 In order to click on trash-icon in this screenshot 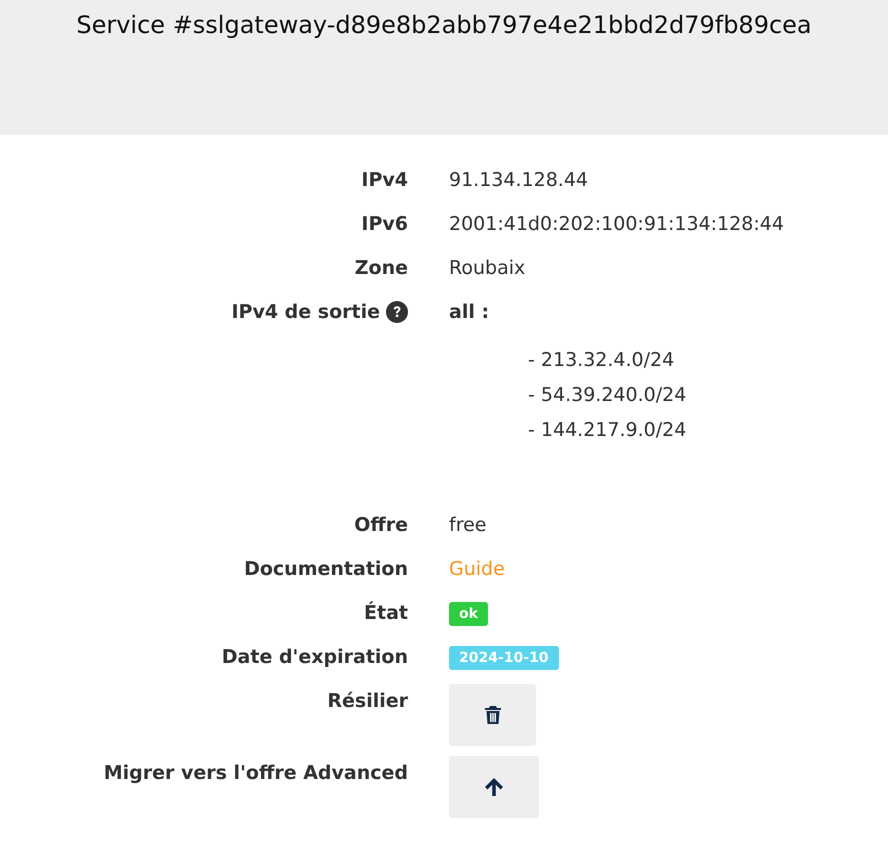, I will do `click(492, 715)`.